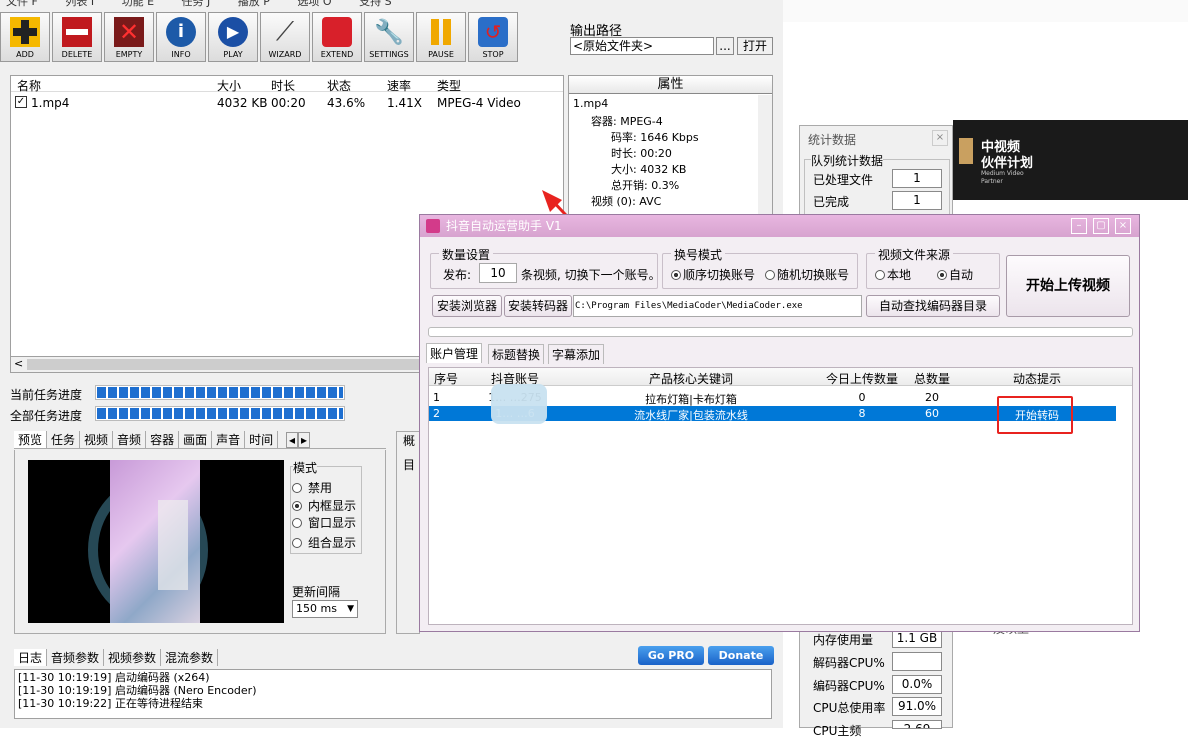 This screenshot has height=739, width=1188. Describe the element at coordinates (779, 226) in the screenshot. I see `dialog-titlebar: 抖音自动运营助手 V1 – ▢ ×` at that location.